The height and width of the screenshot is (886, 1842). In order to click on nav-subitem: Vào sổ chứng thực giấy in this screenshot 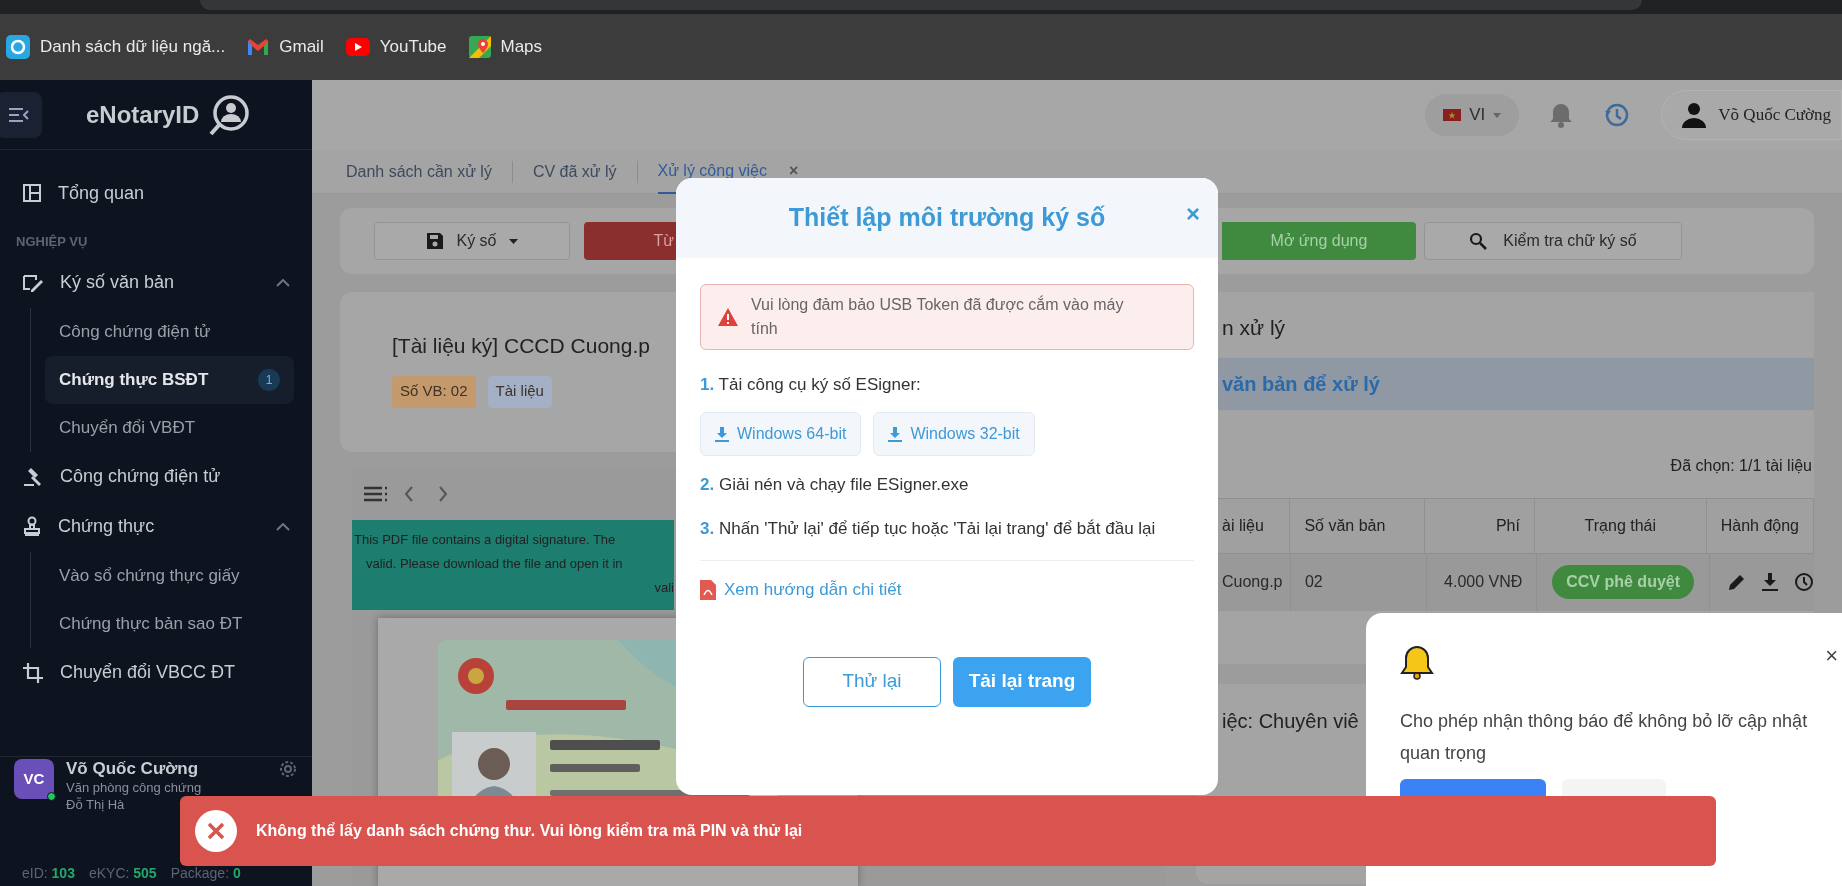, I will do `click(169, 575)`.